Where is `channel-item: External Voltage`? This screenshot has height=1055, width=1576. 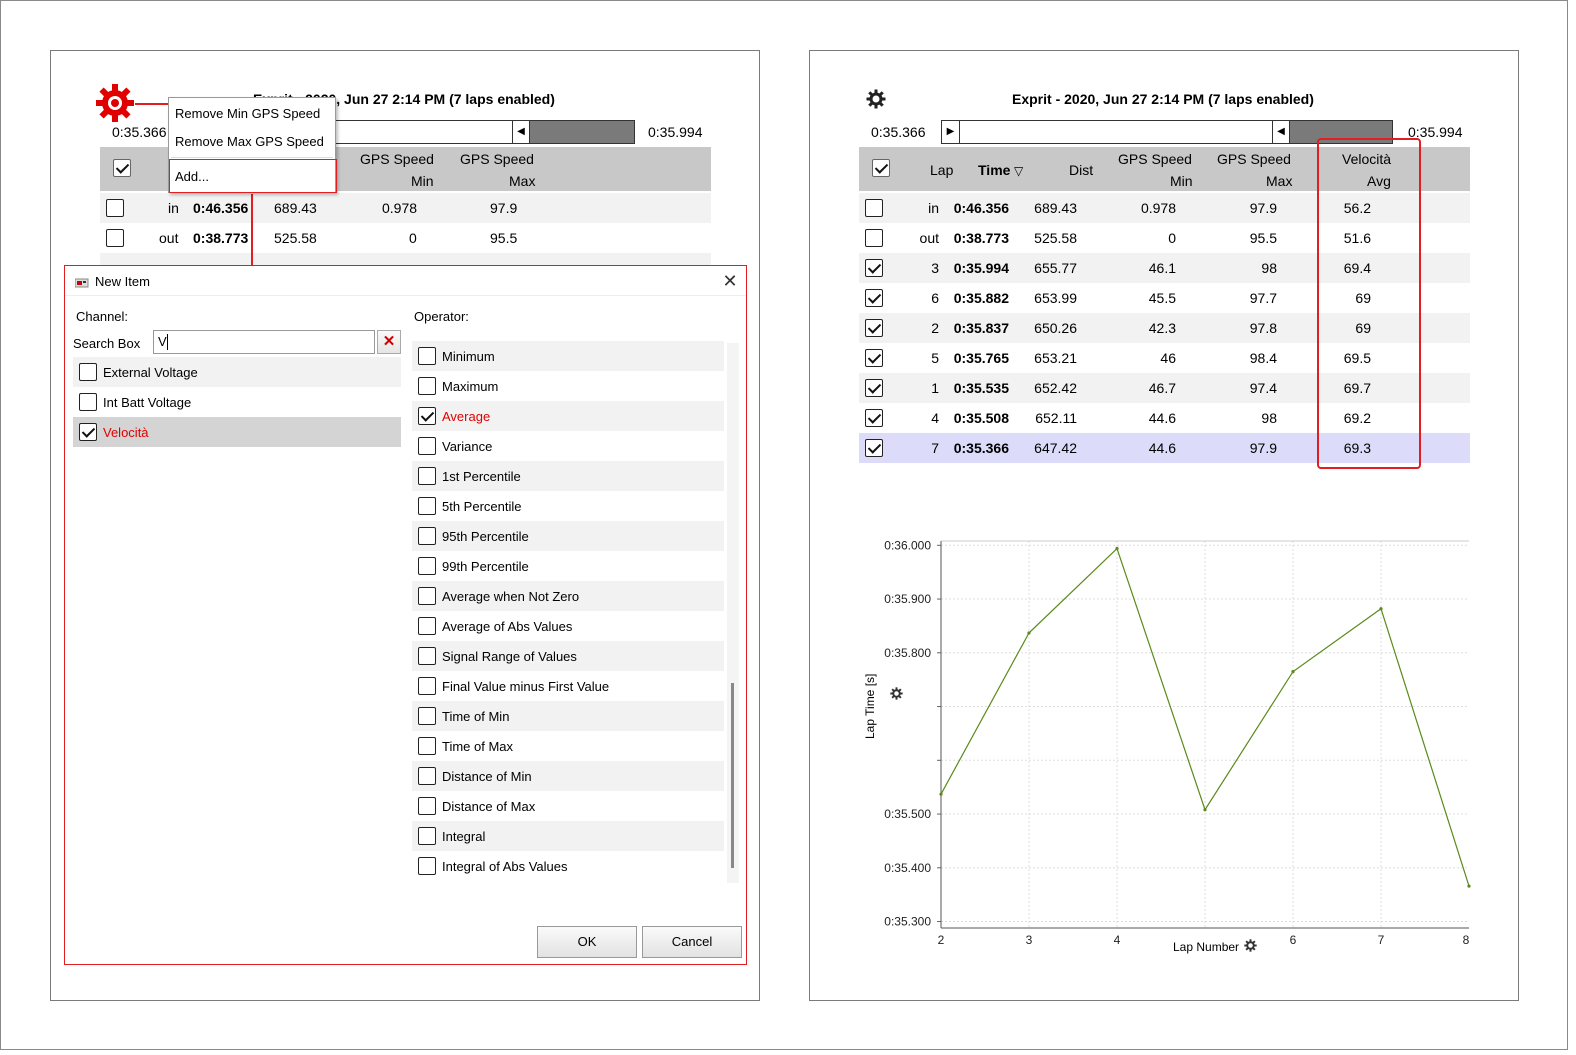
channel-item: External Voltage is located at coordinates (237, 372).